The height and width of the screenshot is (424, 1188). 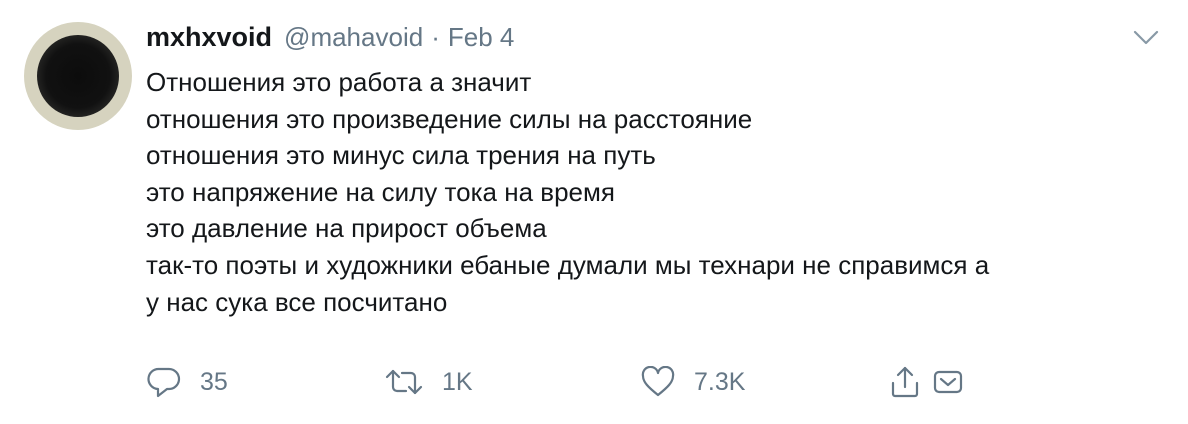 I want to click on reply-button: 35, so click(x=187, y=382).